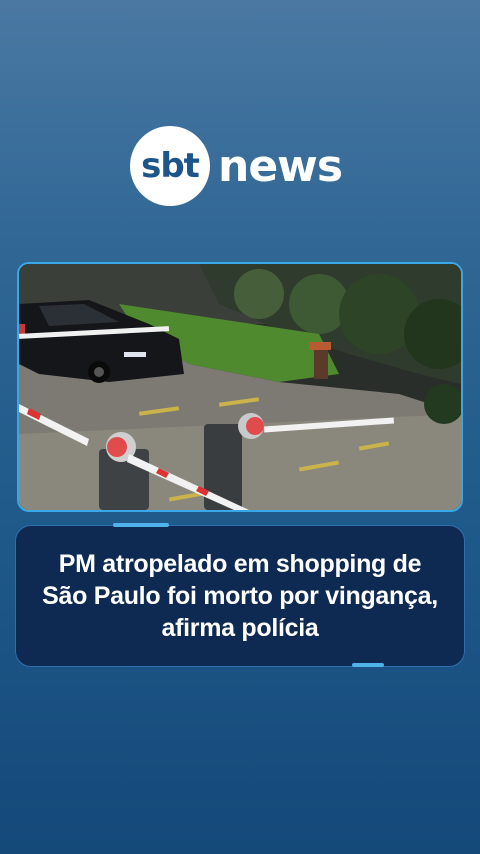 The image size is (480, 854). I want to click on card-accent-top, so click(141, 525).